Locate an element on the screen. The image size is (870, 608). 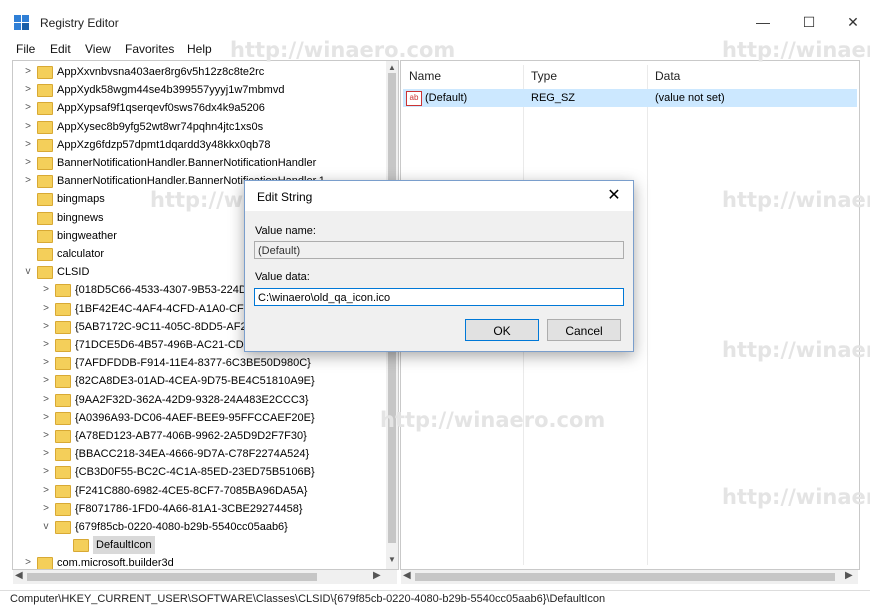
scroll-down-icon: ▼ is located at coordinates (392, 559).